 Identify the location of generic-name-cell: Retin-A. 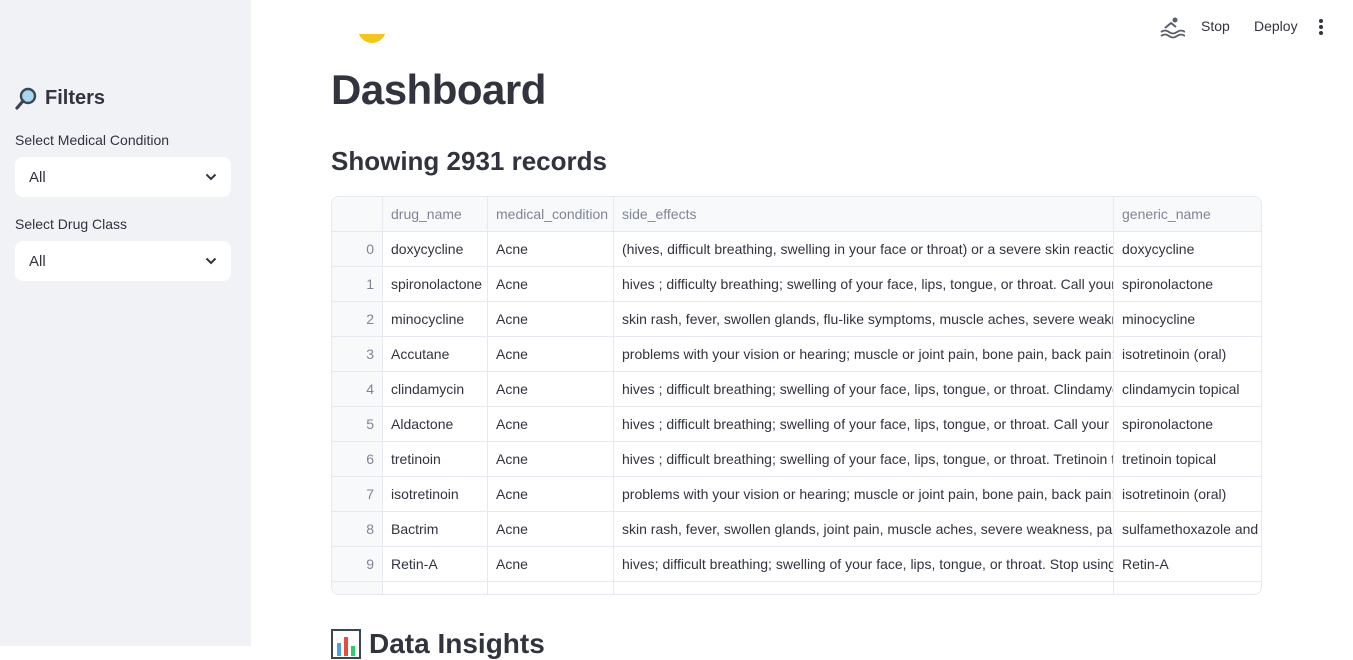
(1186, 564).